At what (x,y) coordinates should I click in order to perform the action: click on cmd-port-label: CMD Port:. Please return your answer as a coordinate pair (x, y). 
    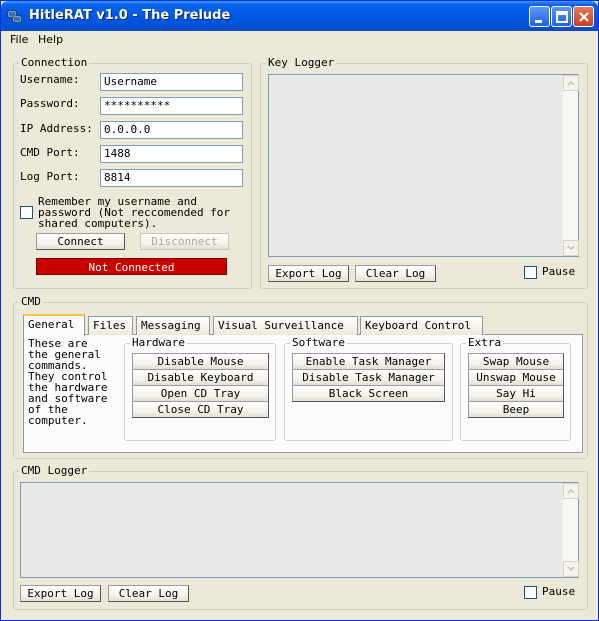
    Looking at the image, I should click on (50, 152).